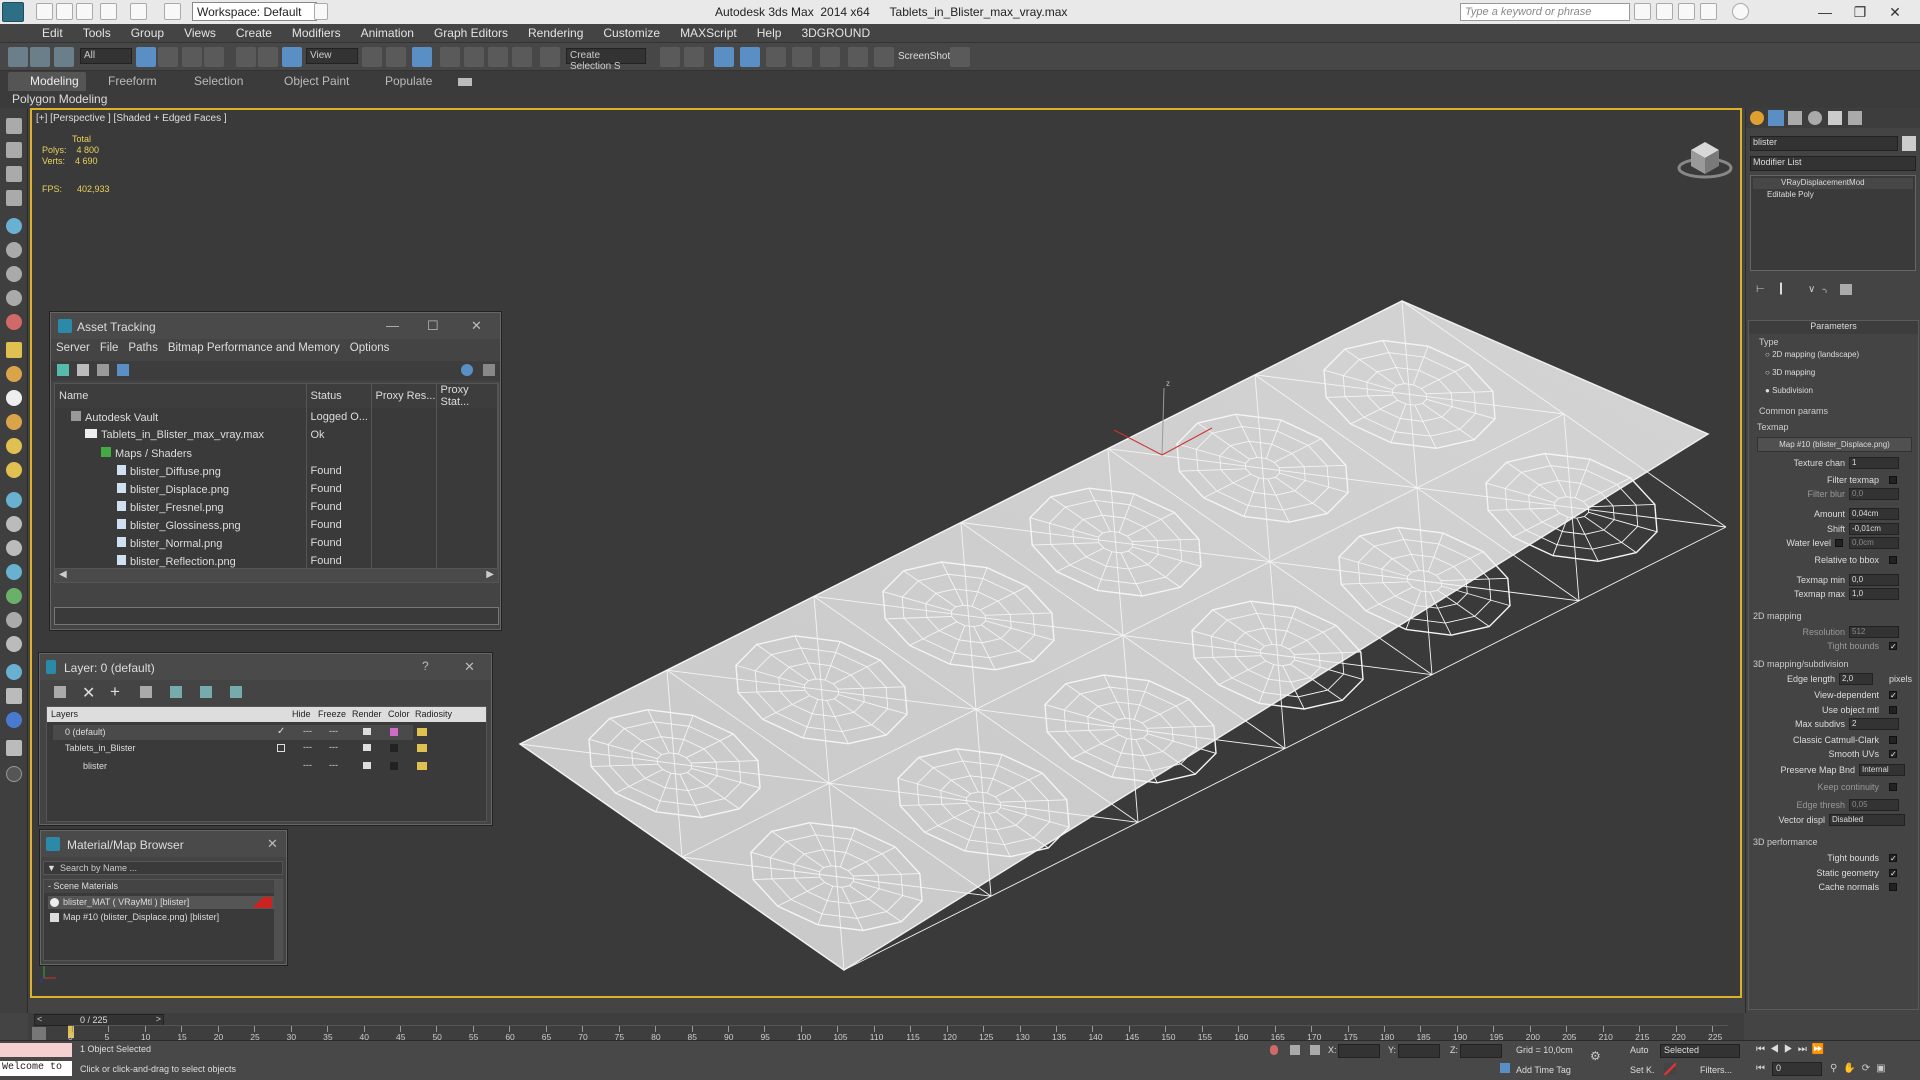 The image size is (1920, 1080). Describe the element at coordinates (63, 574) in the screenshot. I see `scroll-left-icon: ◀` at that location.